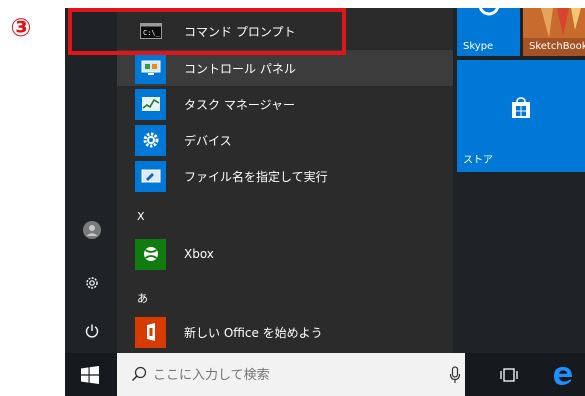 The image size is (585, 396). I want to click on gear-icon, so click(150, 140).